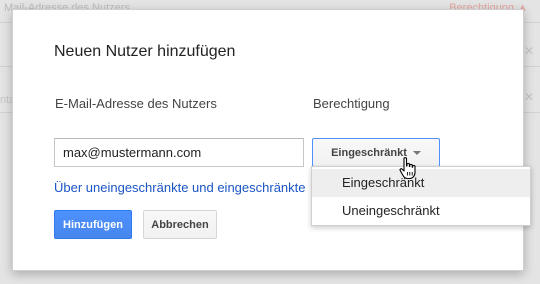 The width and height of the screenshot is (540, 284). Describe the element at coordinates (180, 224) in the screenshot. I see `cancel-button: Abbrechen` at that location.